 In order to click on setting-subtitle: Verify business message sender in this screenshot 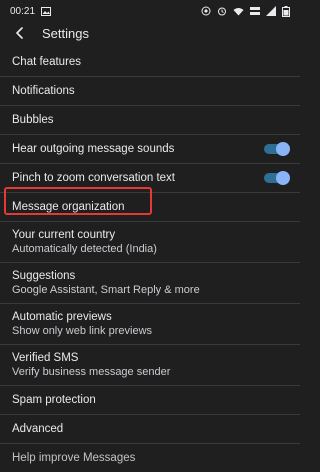, I will do `click(91, 372)`.